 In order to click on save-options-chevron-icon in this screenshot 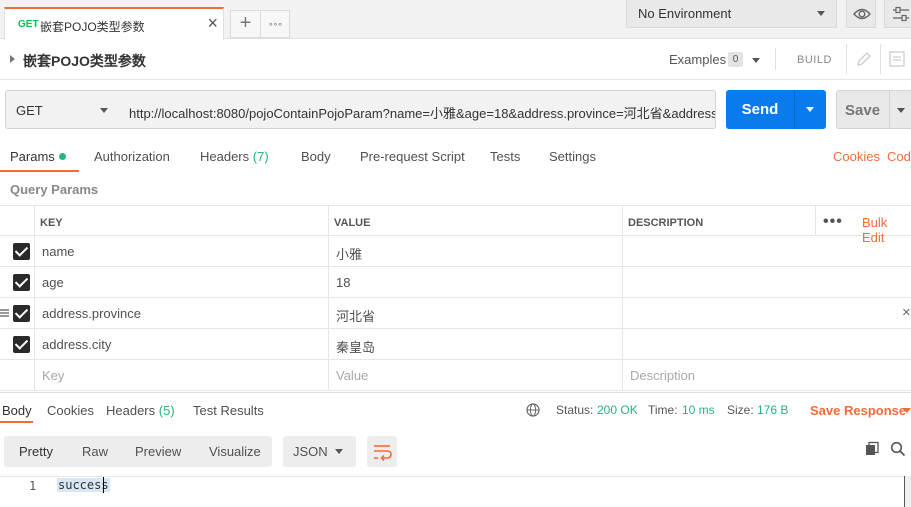, I will do `click(901, 110)`.